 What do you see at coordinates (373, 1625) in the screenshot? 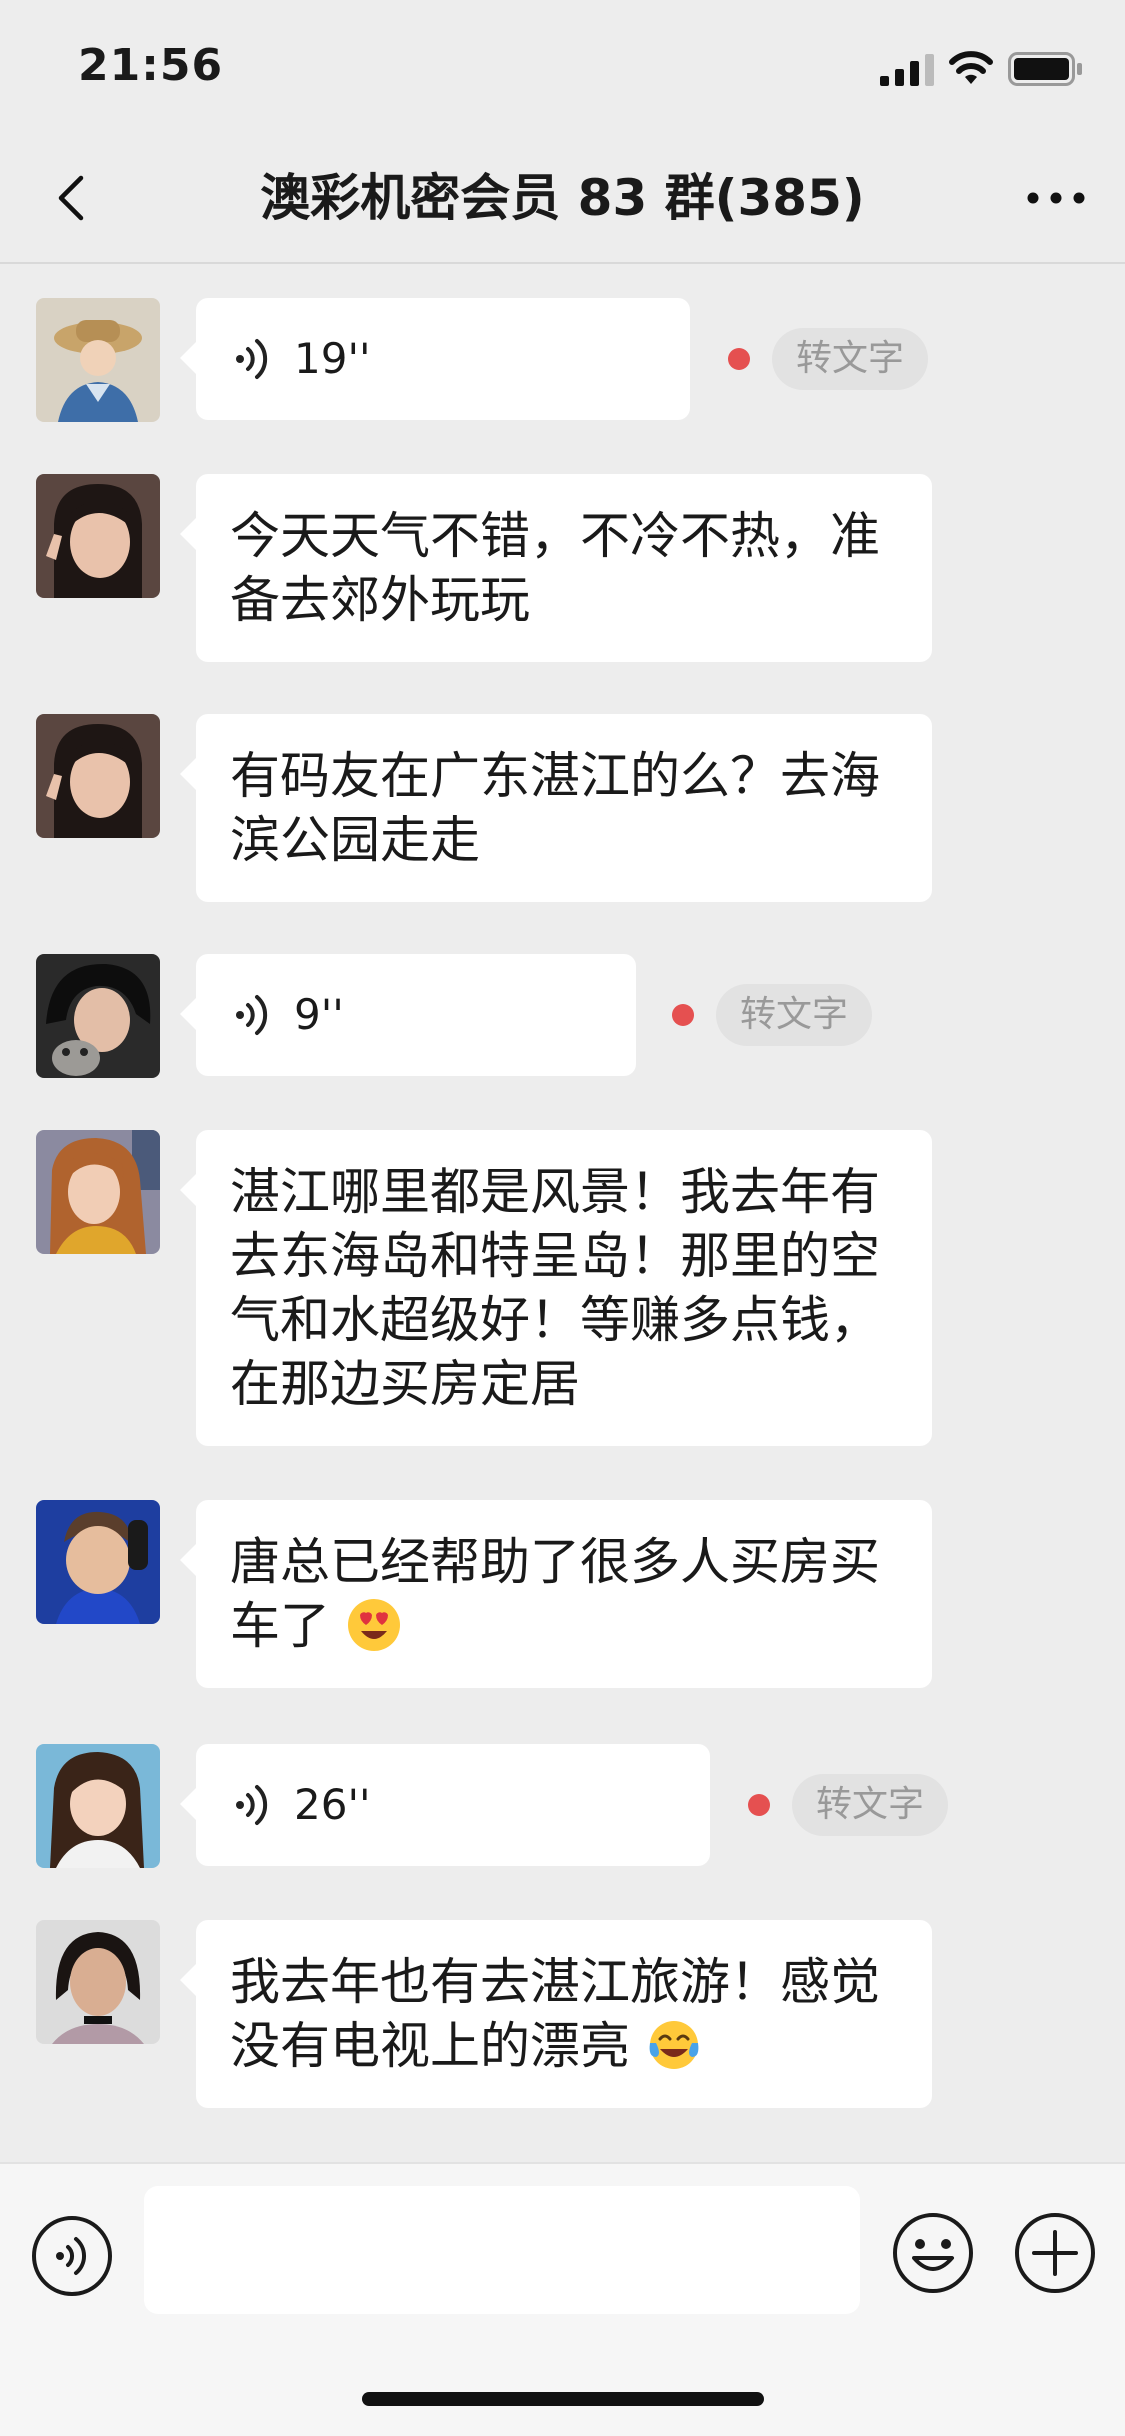
I see `heart-eyes-emoji-icon` at bounding box center [373, 1625].